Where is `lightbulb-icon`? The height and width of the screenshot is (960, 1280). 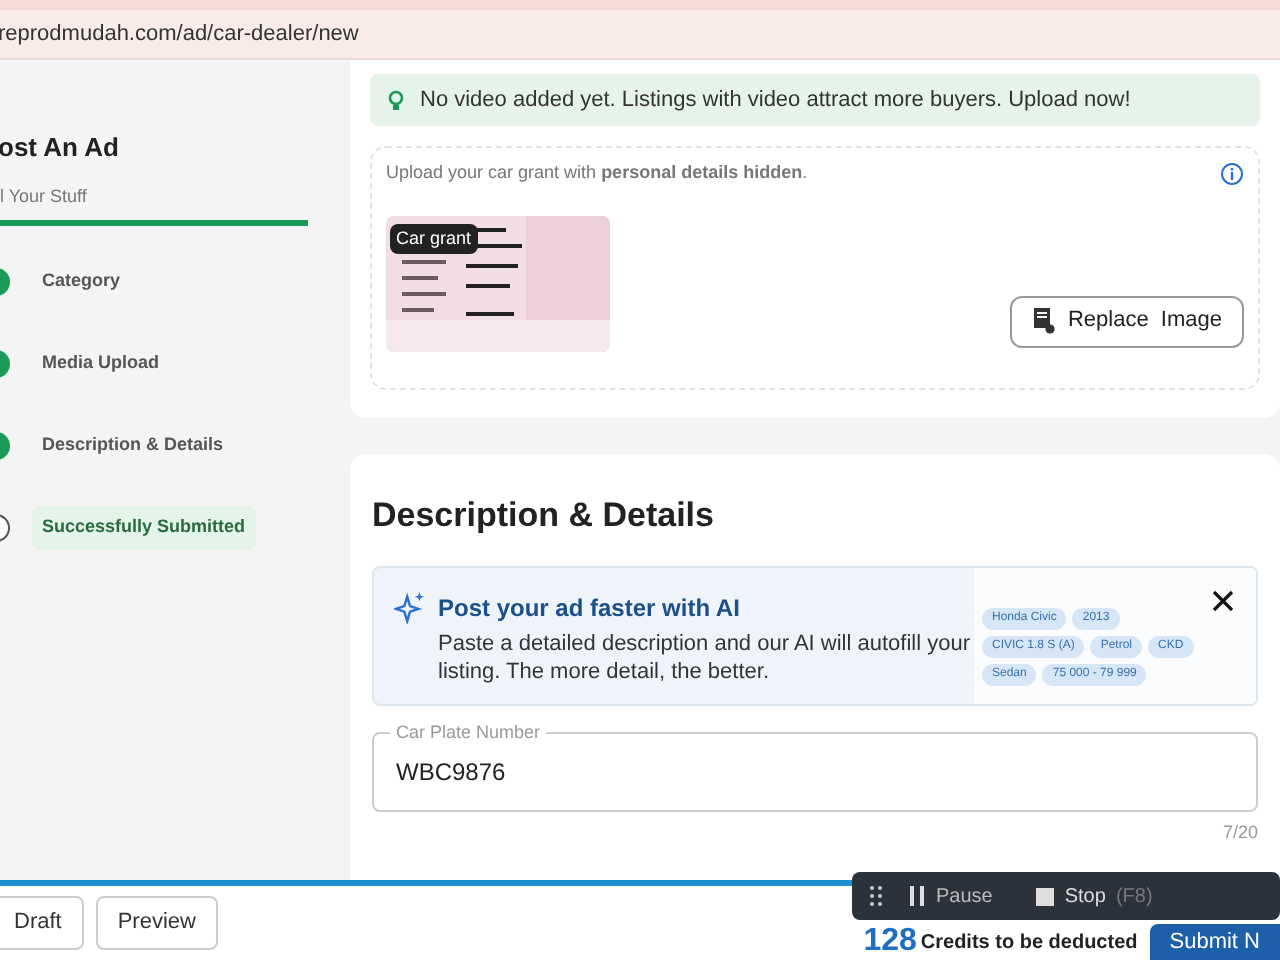
lightbulb-icon is located at coordinates (396, 100).